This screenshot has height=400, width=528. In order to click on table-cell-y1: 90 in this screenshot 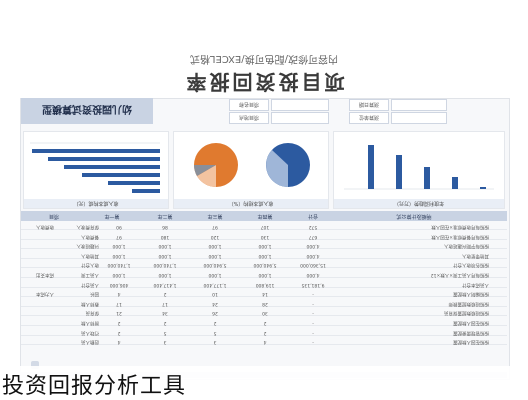, I will do `click(119, 226)`.